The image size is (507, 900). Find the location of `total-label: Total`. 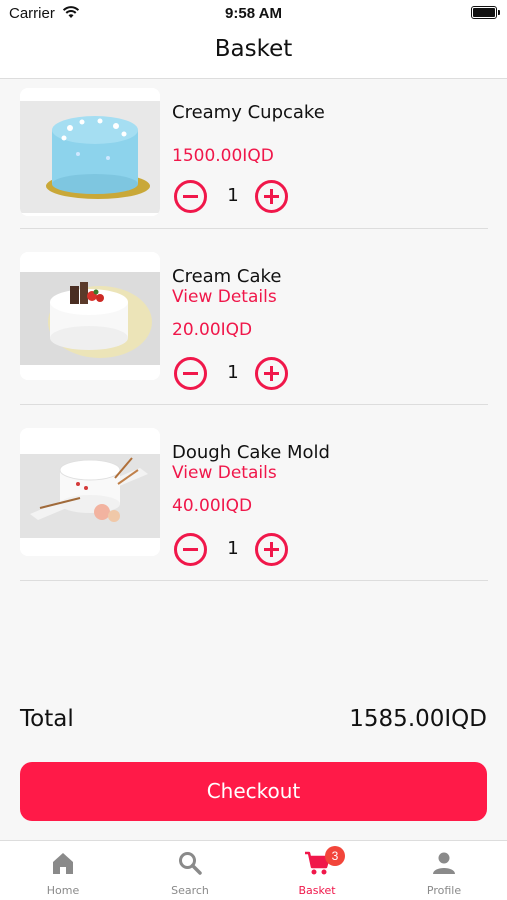

total-label: Total is located at coordinates (47, 719).